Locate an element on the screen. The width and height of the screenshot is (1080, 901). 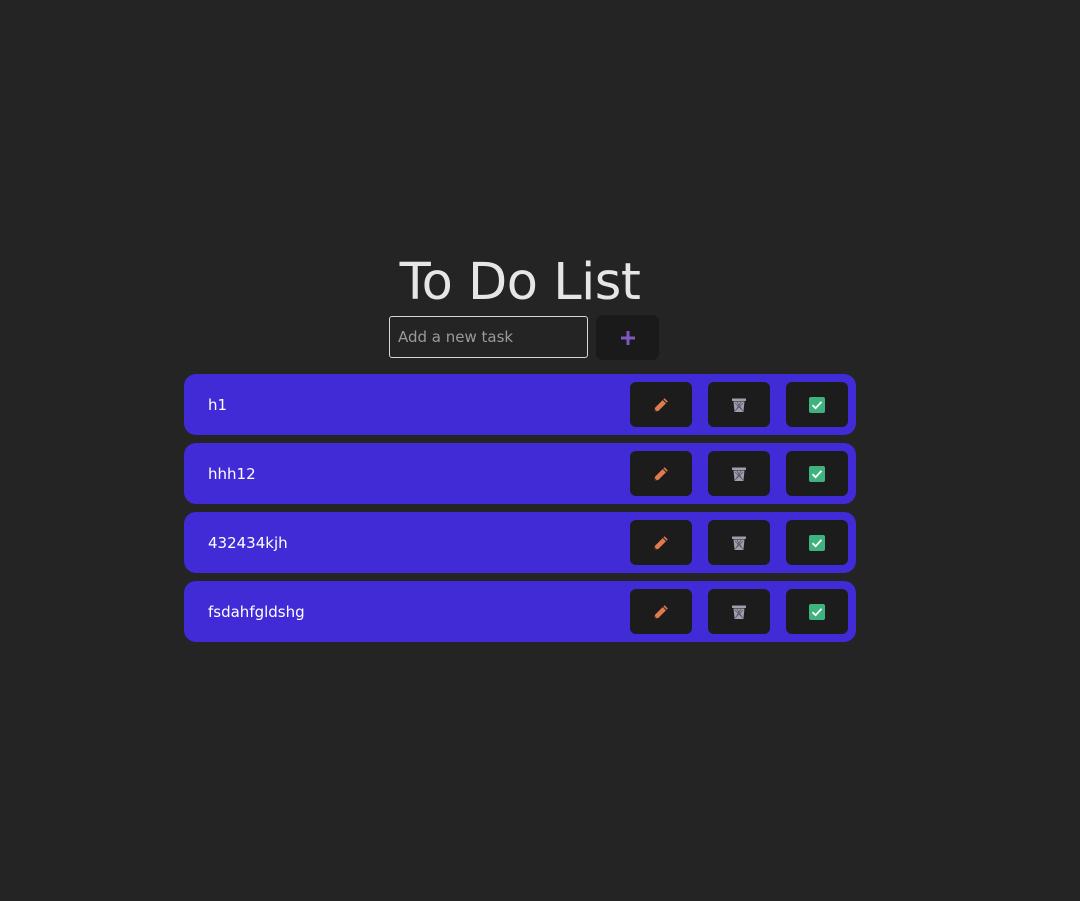
todo-item: h1 is located at coordinates (520, 404).